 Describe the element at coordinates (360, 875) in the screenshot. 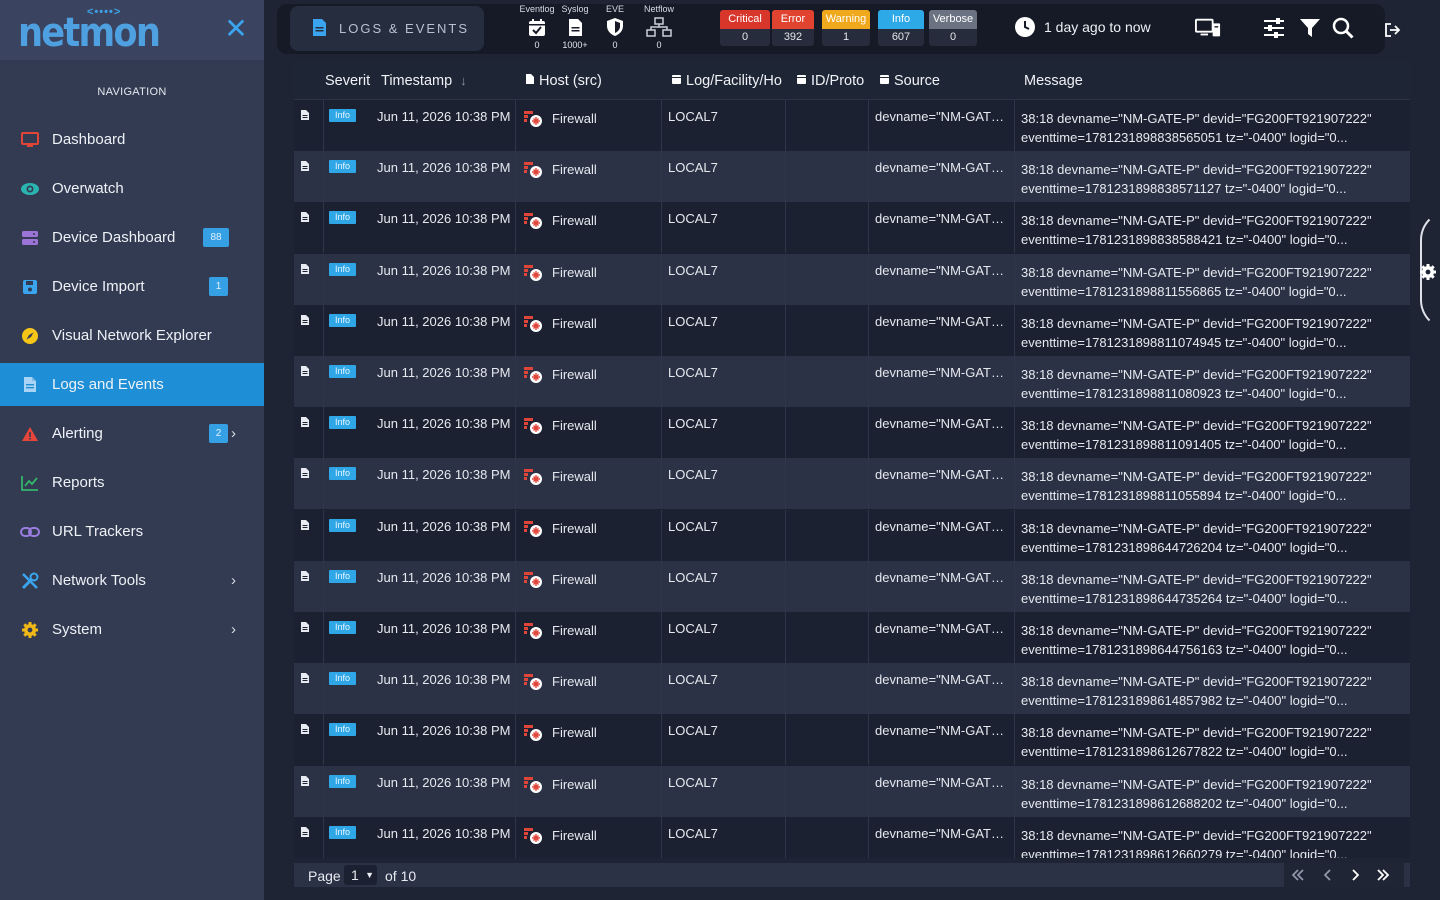

I see `page-select: 1 ▼` at that location.